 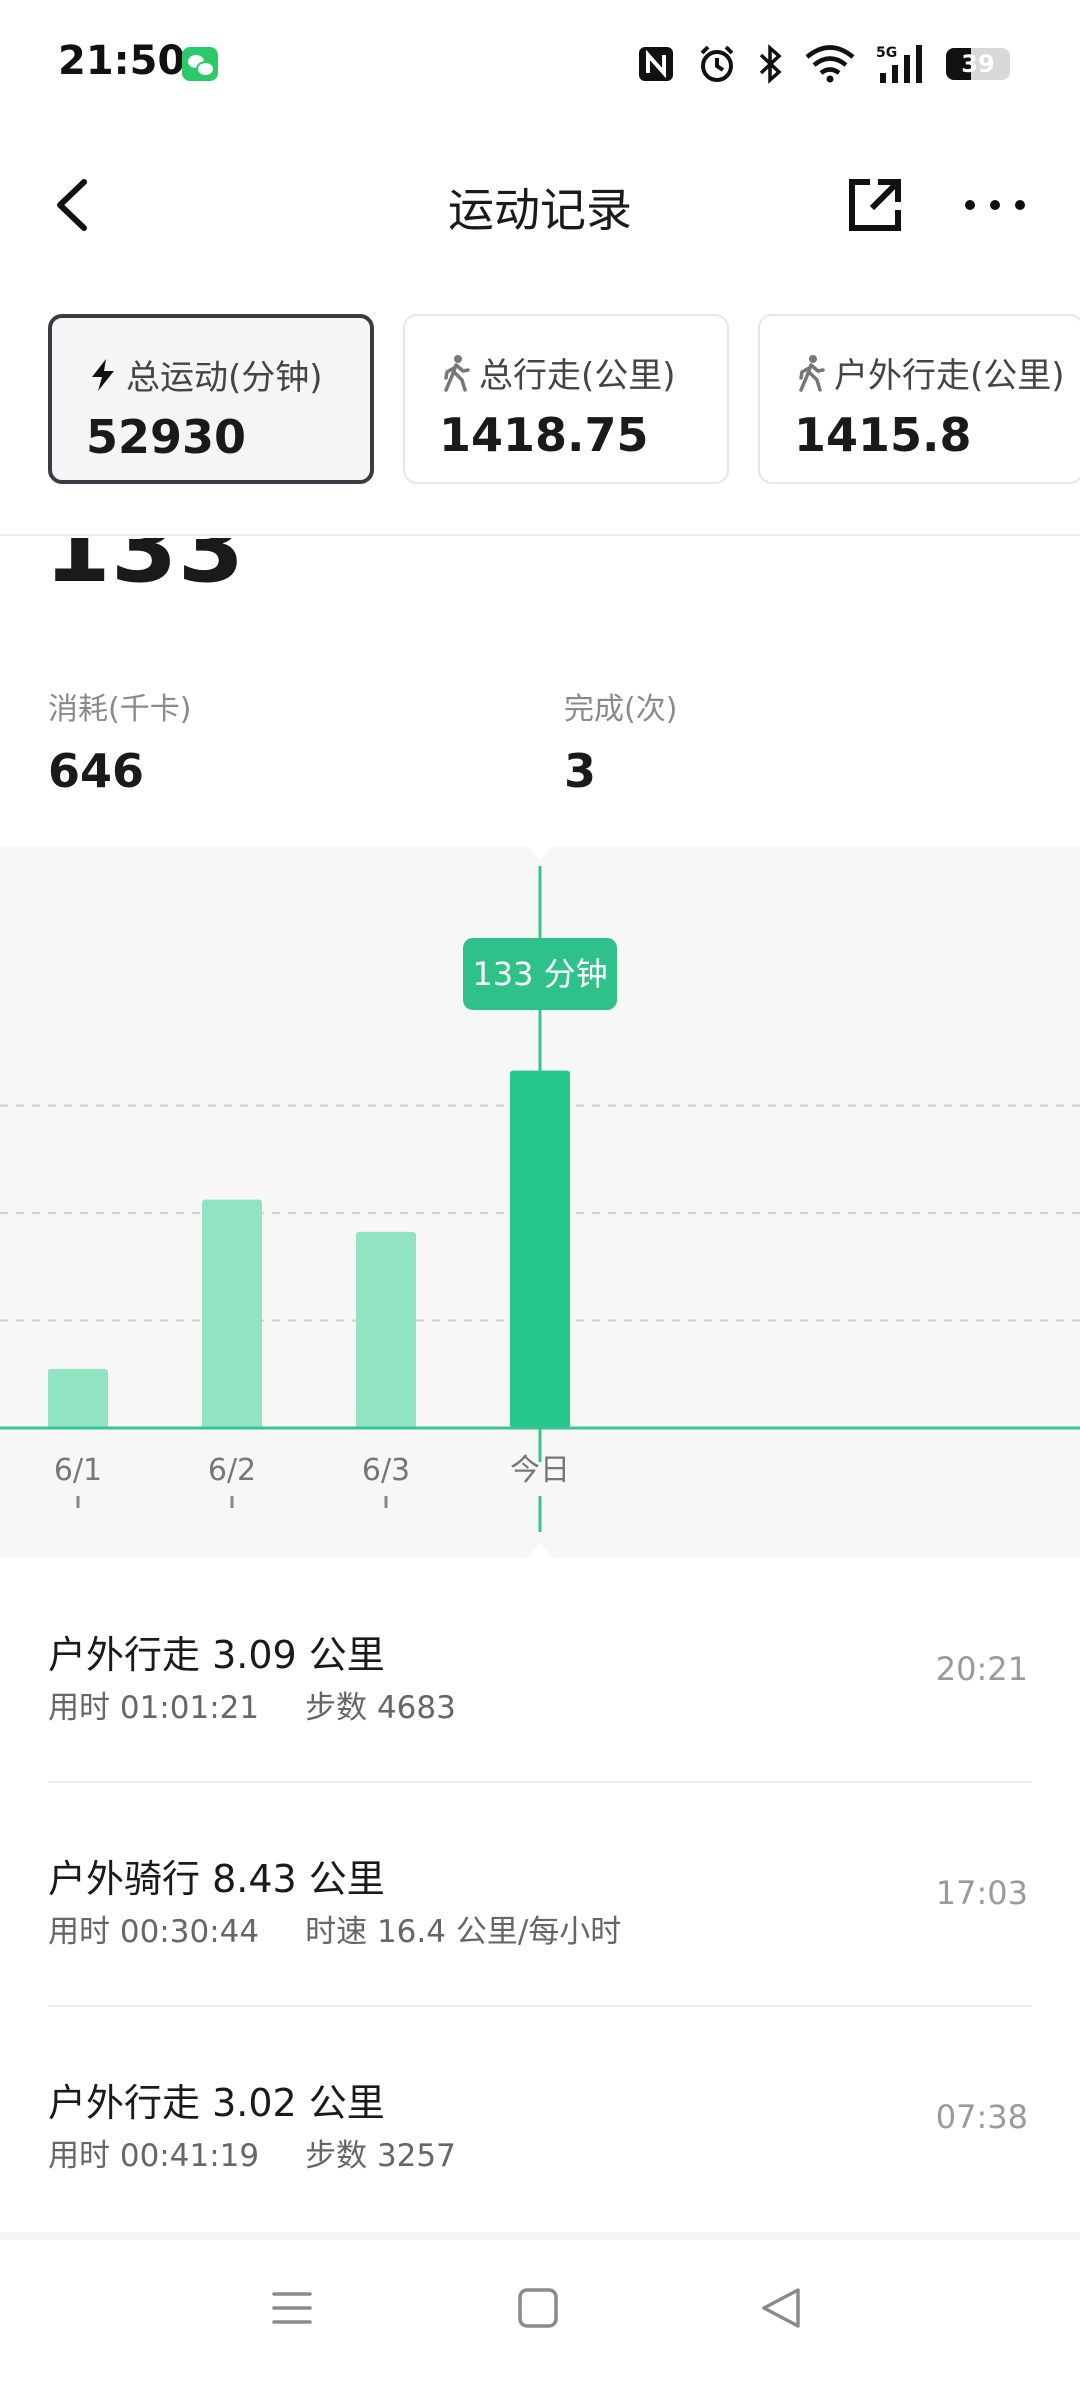 What do you see at coordinates (540, 1736) in the screenshot?
I see `record-item: 户外行走 3.09 公里 用时 01:01:21 步数 4683 20:21` at bounding box center [540, 1736].